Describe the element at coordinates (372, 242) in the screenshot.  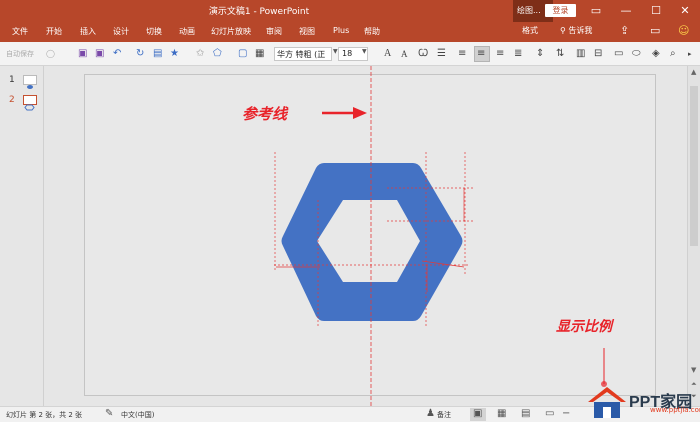
I see `hexagon-frame-shape` at that location.